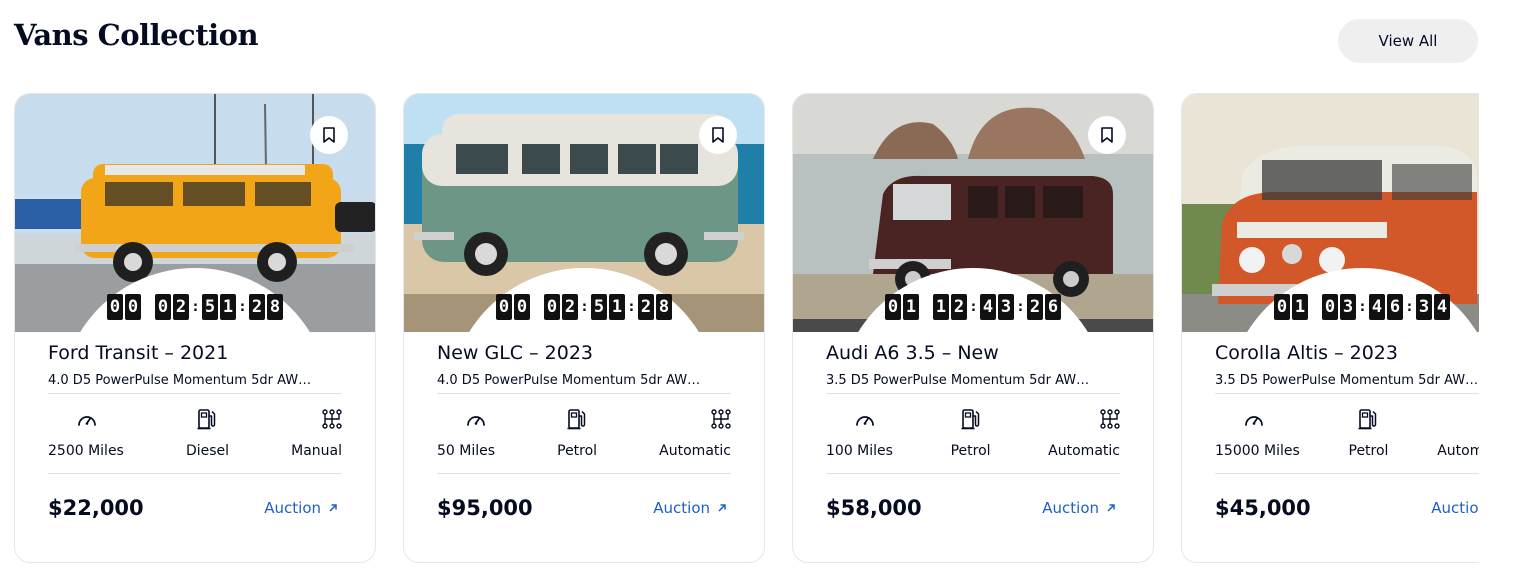  I want to click on vehicle-specs: 15000 Miles Petrol Automatic, so click(1347, 434).